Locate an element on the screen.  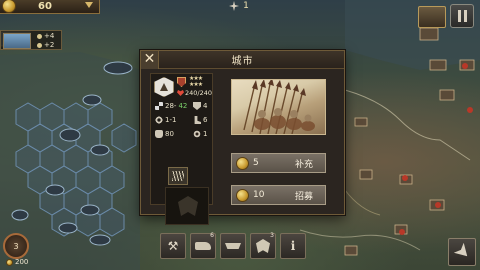
info-button: i is located at coordinates (293, 246).